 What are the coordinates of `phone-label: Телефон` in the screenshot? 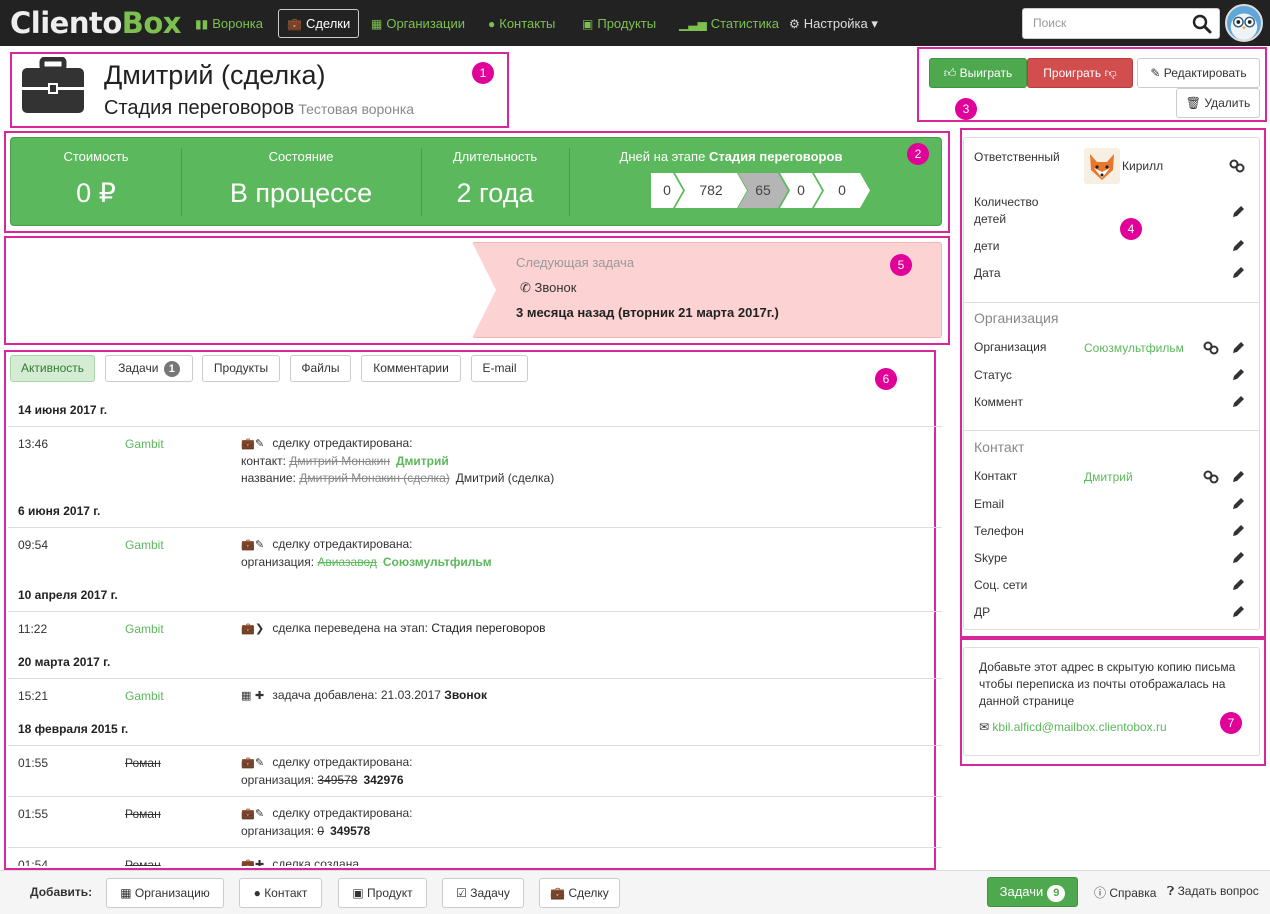 It's located at (999, 531).